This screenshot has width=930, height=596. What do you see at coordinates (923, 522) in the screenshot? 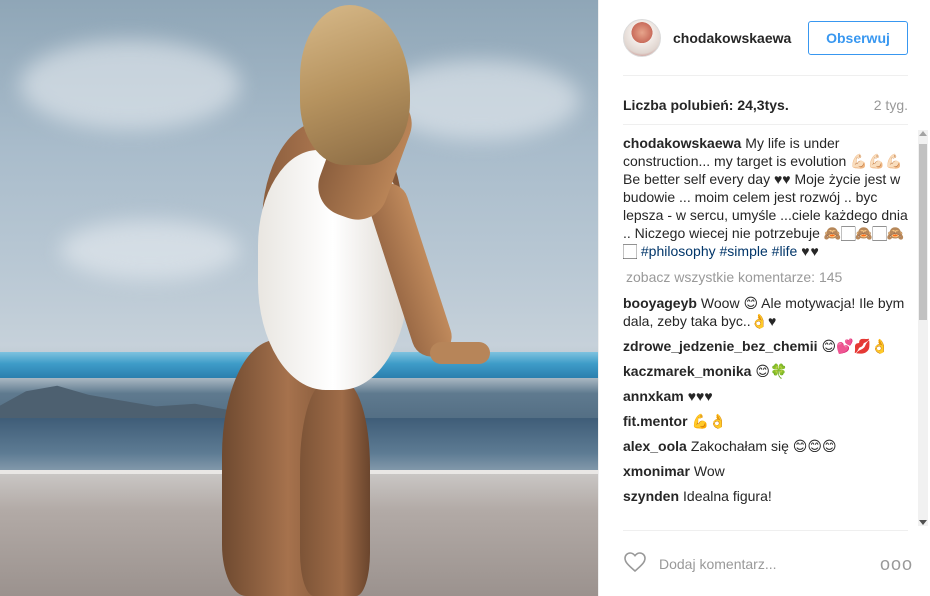
I see `scroll-down-arrow-icon` at bounding box center [923, 522].